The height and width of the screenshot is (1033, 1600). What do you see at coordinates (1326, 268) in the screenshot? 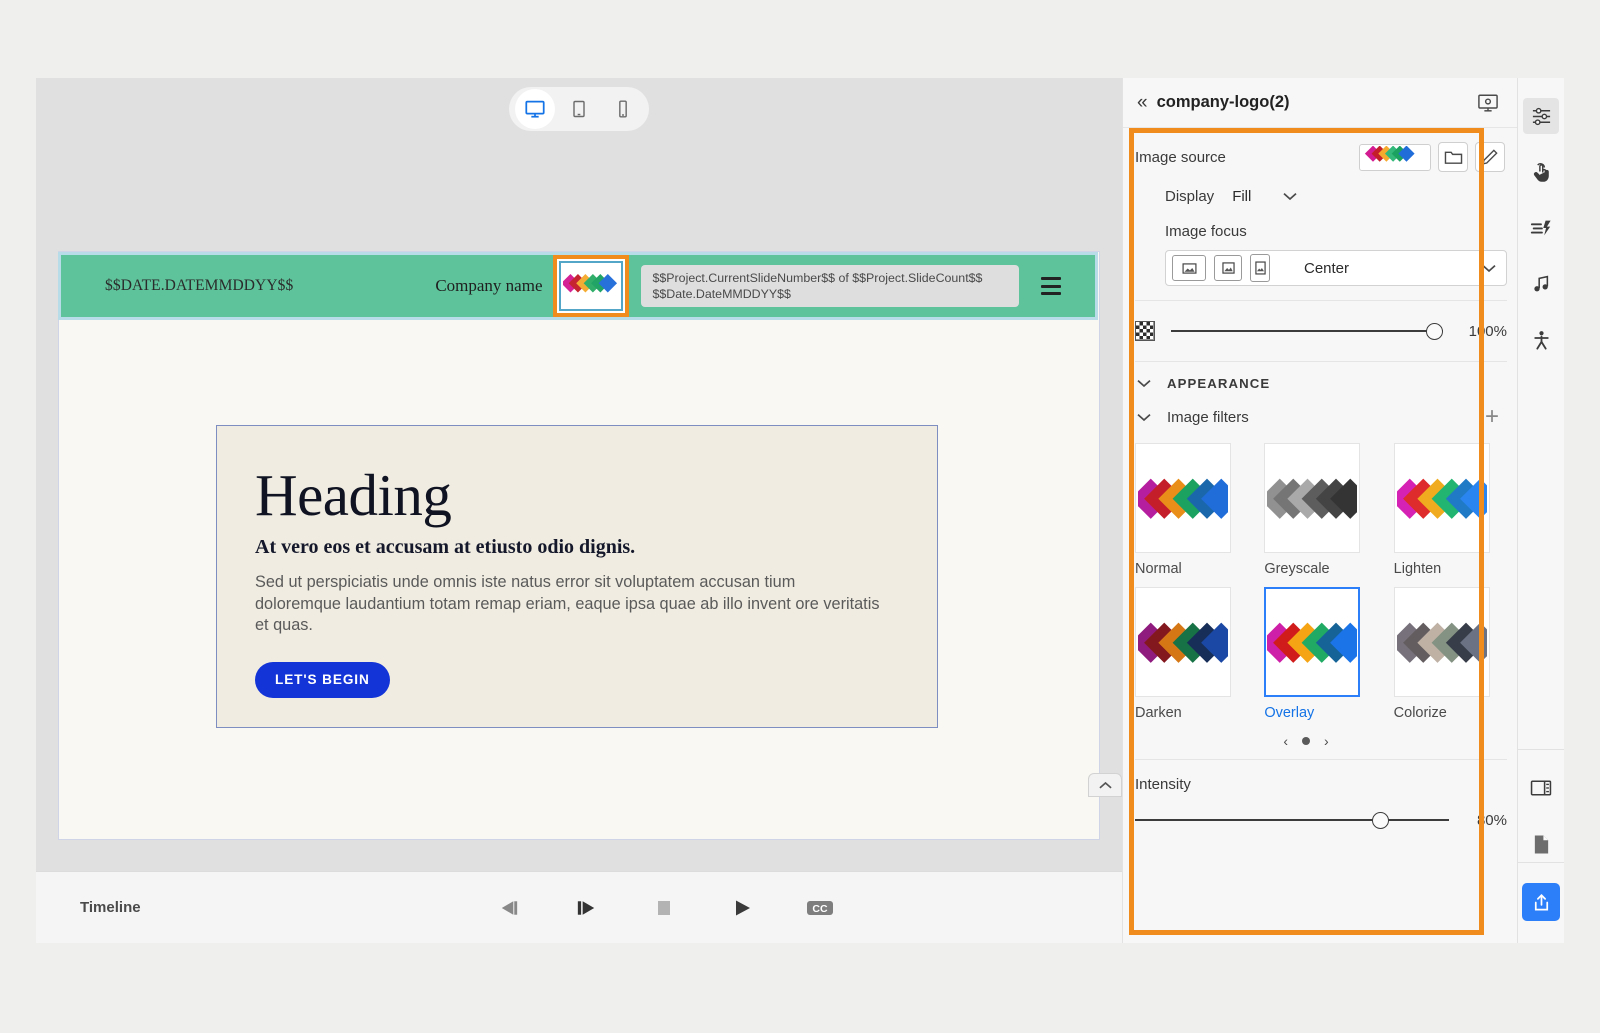
I see `image-focus-value: Center` at bounding box center [1326, 268].